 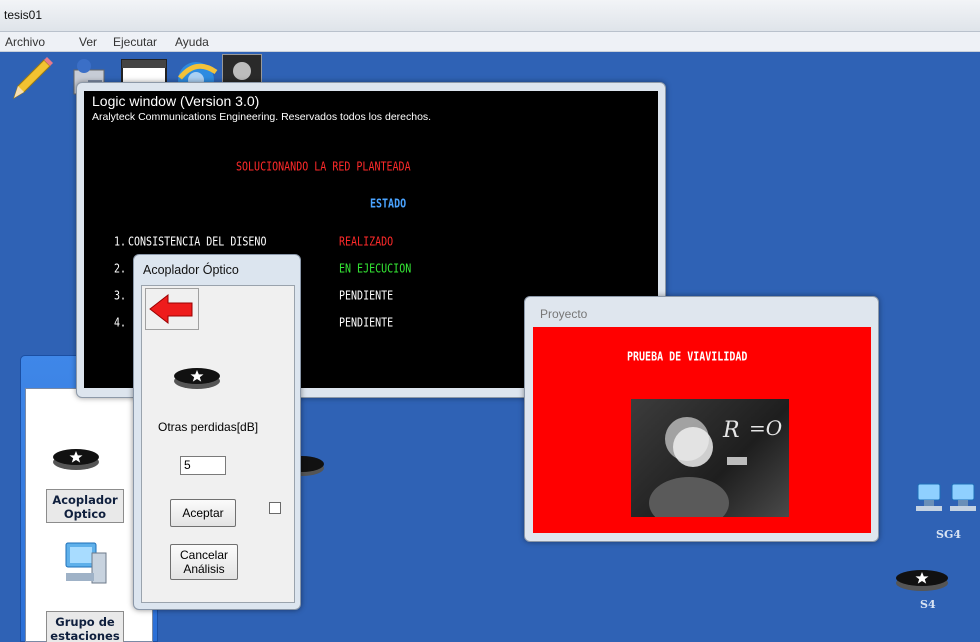 What do you see at coordinates (85, 506) in the screenshot?
I see `palette-item-acoplador-optico: Acoplador Optico` at bounding box center [85, 506].